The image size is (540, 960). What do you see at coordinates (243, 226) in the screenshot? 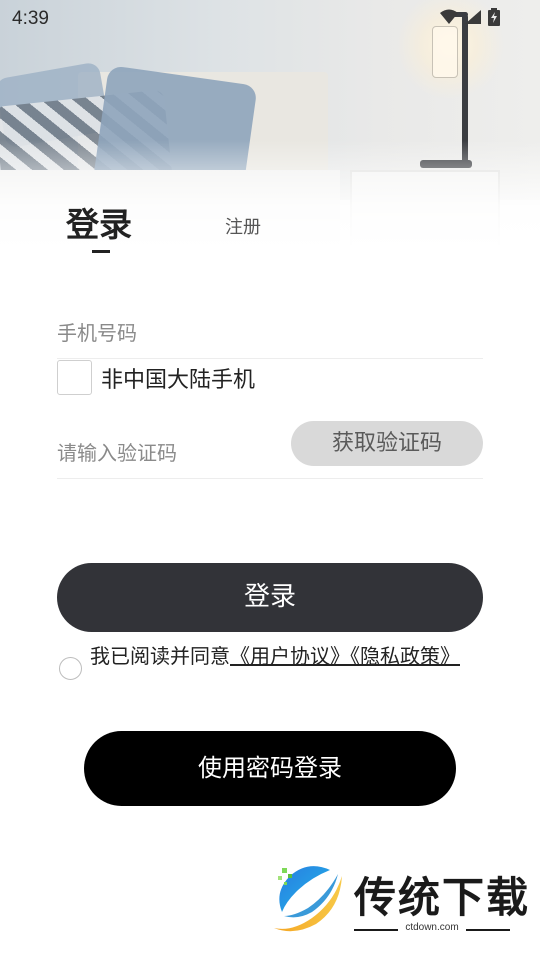
I see `tab-register: 注册` at bounding box center [243, 226].